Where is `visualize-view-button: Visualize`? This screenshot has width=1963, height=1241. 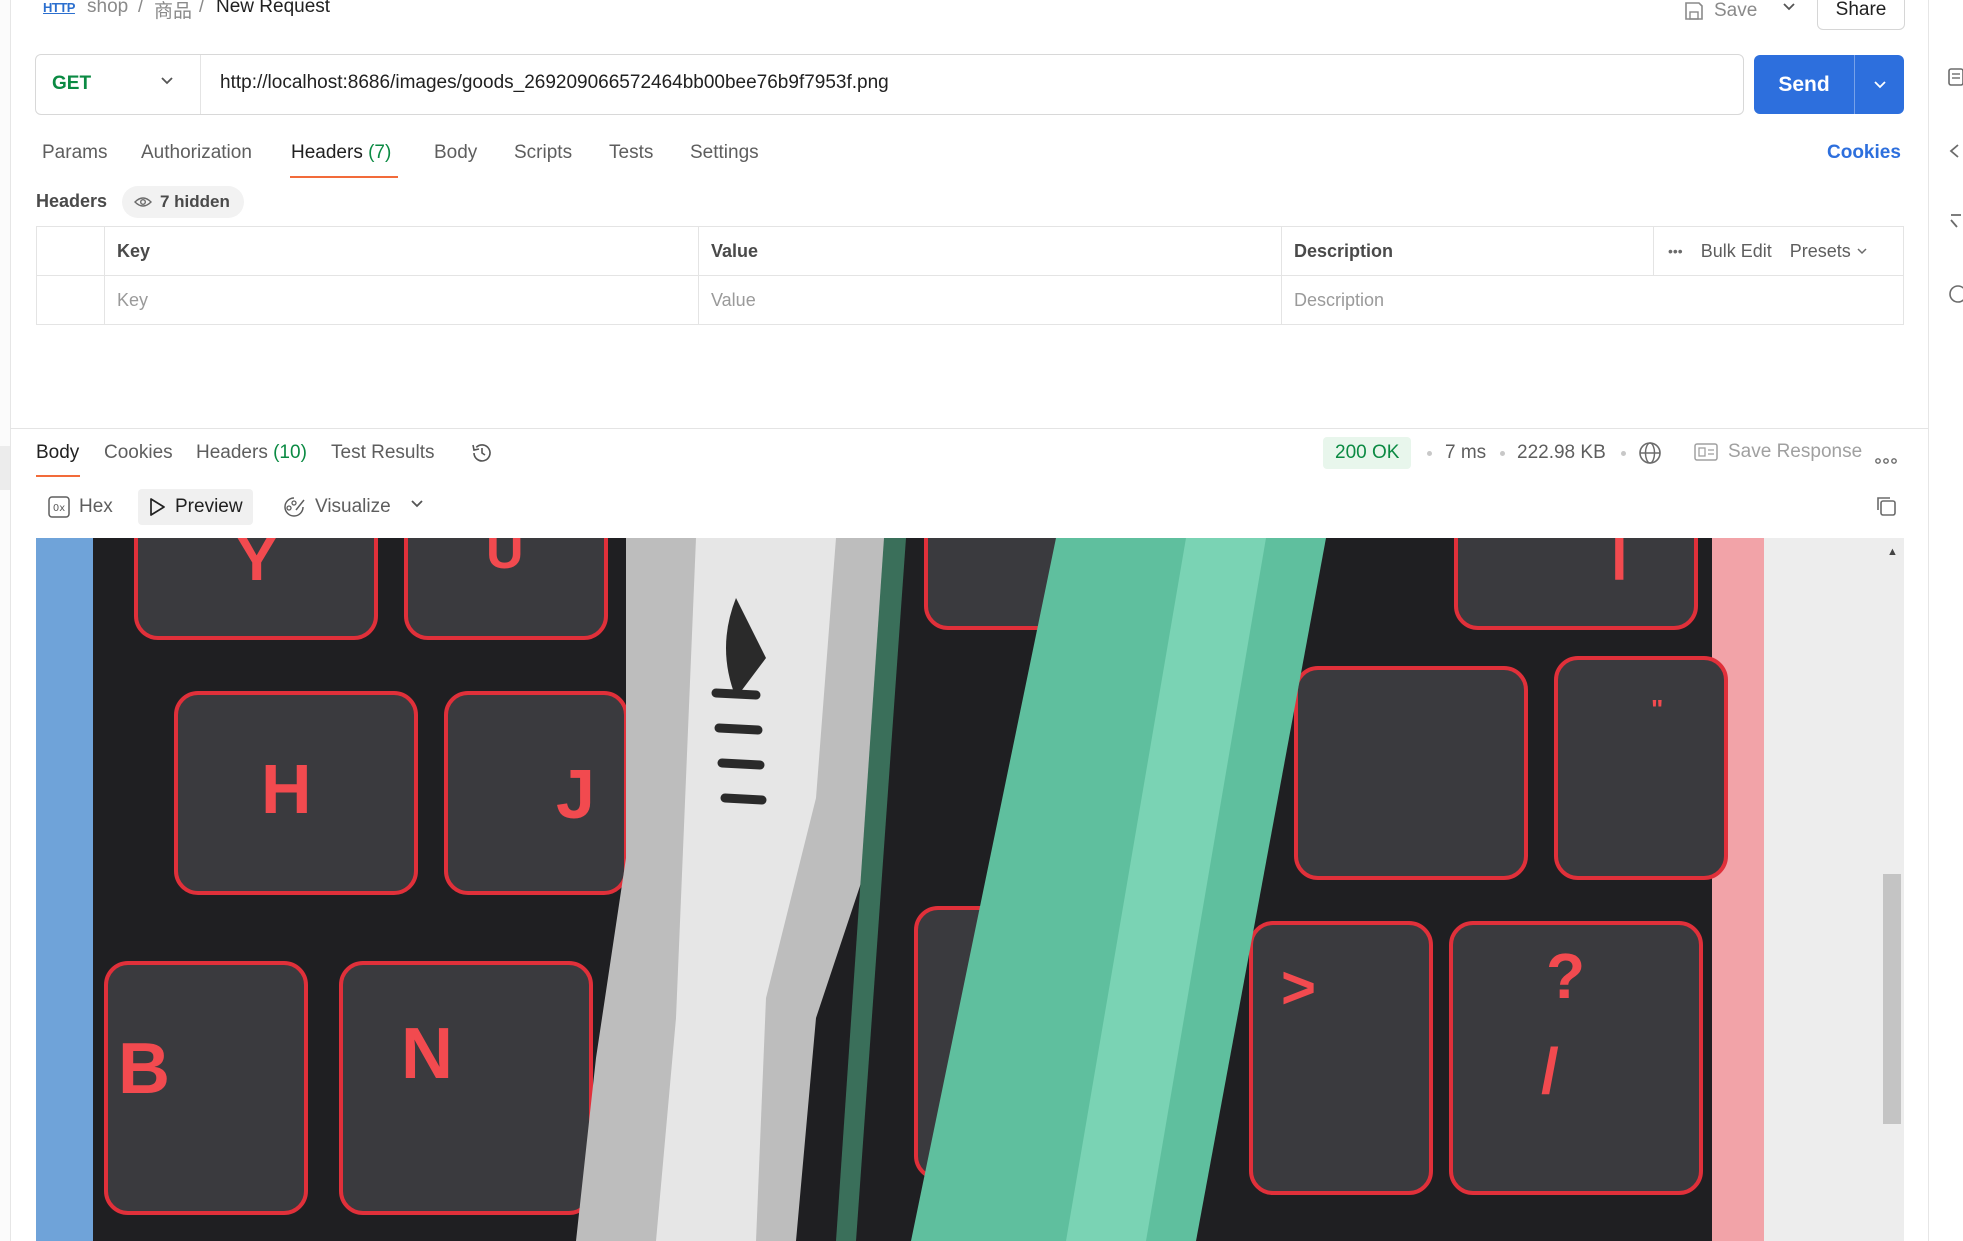 visualize-view-button: Visualize is located at coordinates (336, 507).